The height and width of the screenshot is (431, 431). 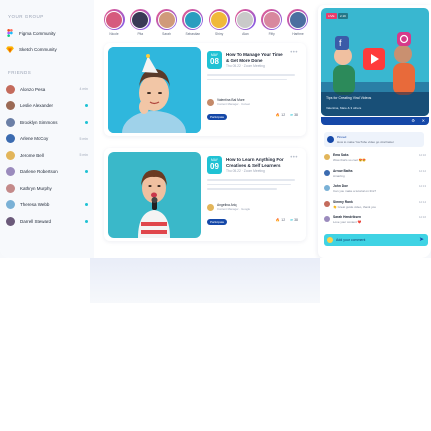 I want to click on story-name: Fifty, so click(x=271, y=34).